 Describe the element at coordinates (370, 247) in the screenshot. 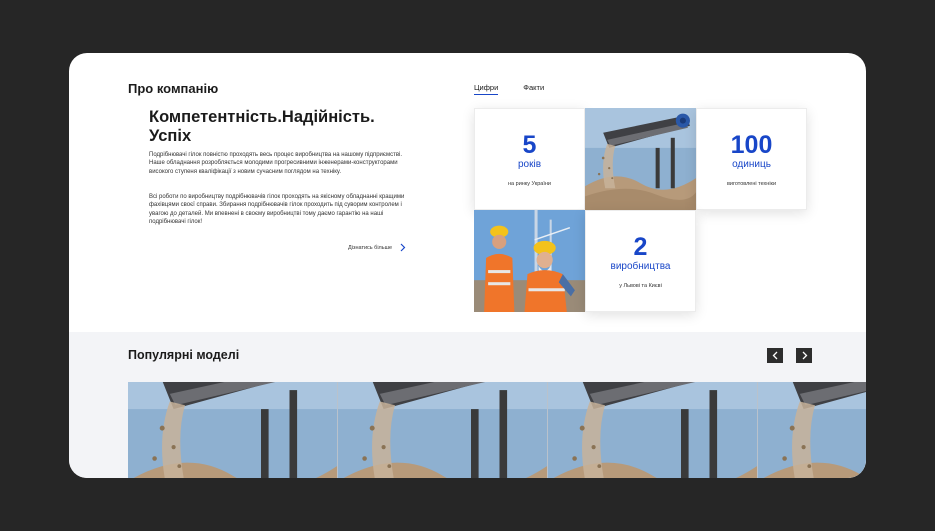

I see `learn-more-label: Дізнатись більше` at that location.